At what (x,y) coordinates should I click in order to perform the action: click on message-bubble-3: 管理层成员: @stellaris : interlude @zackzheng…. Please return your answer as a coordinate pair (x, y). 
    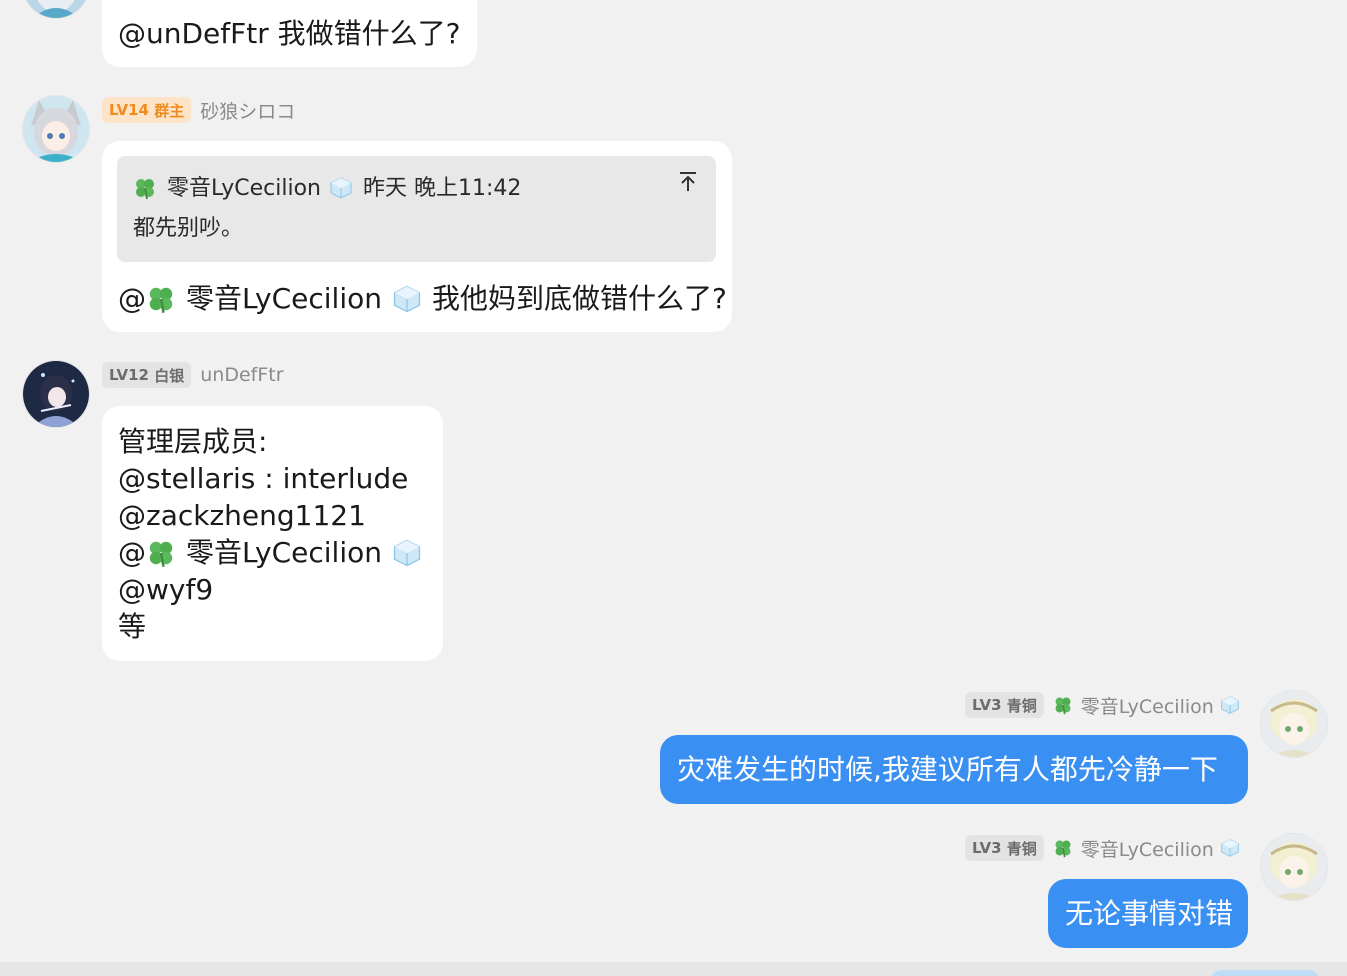
    Looking at the image, I should click on (272, 533).